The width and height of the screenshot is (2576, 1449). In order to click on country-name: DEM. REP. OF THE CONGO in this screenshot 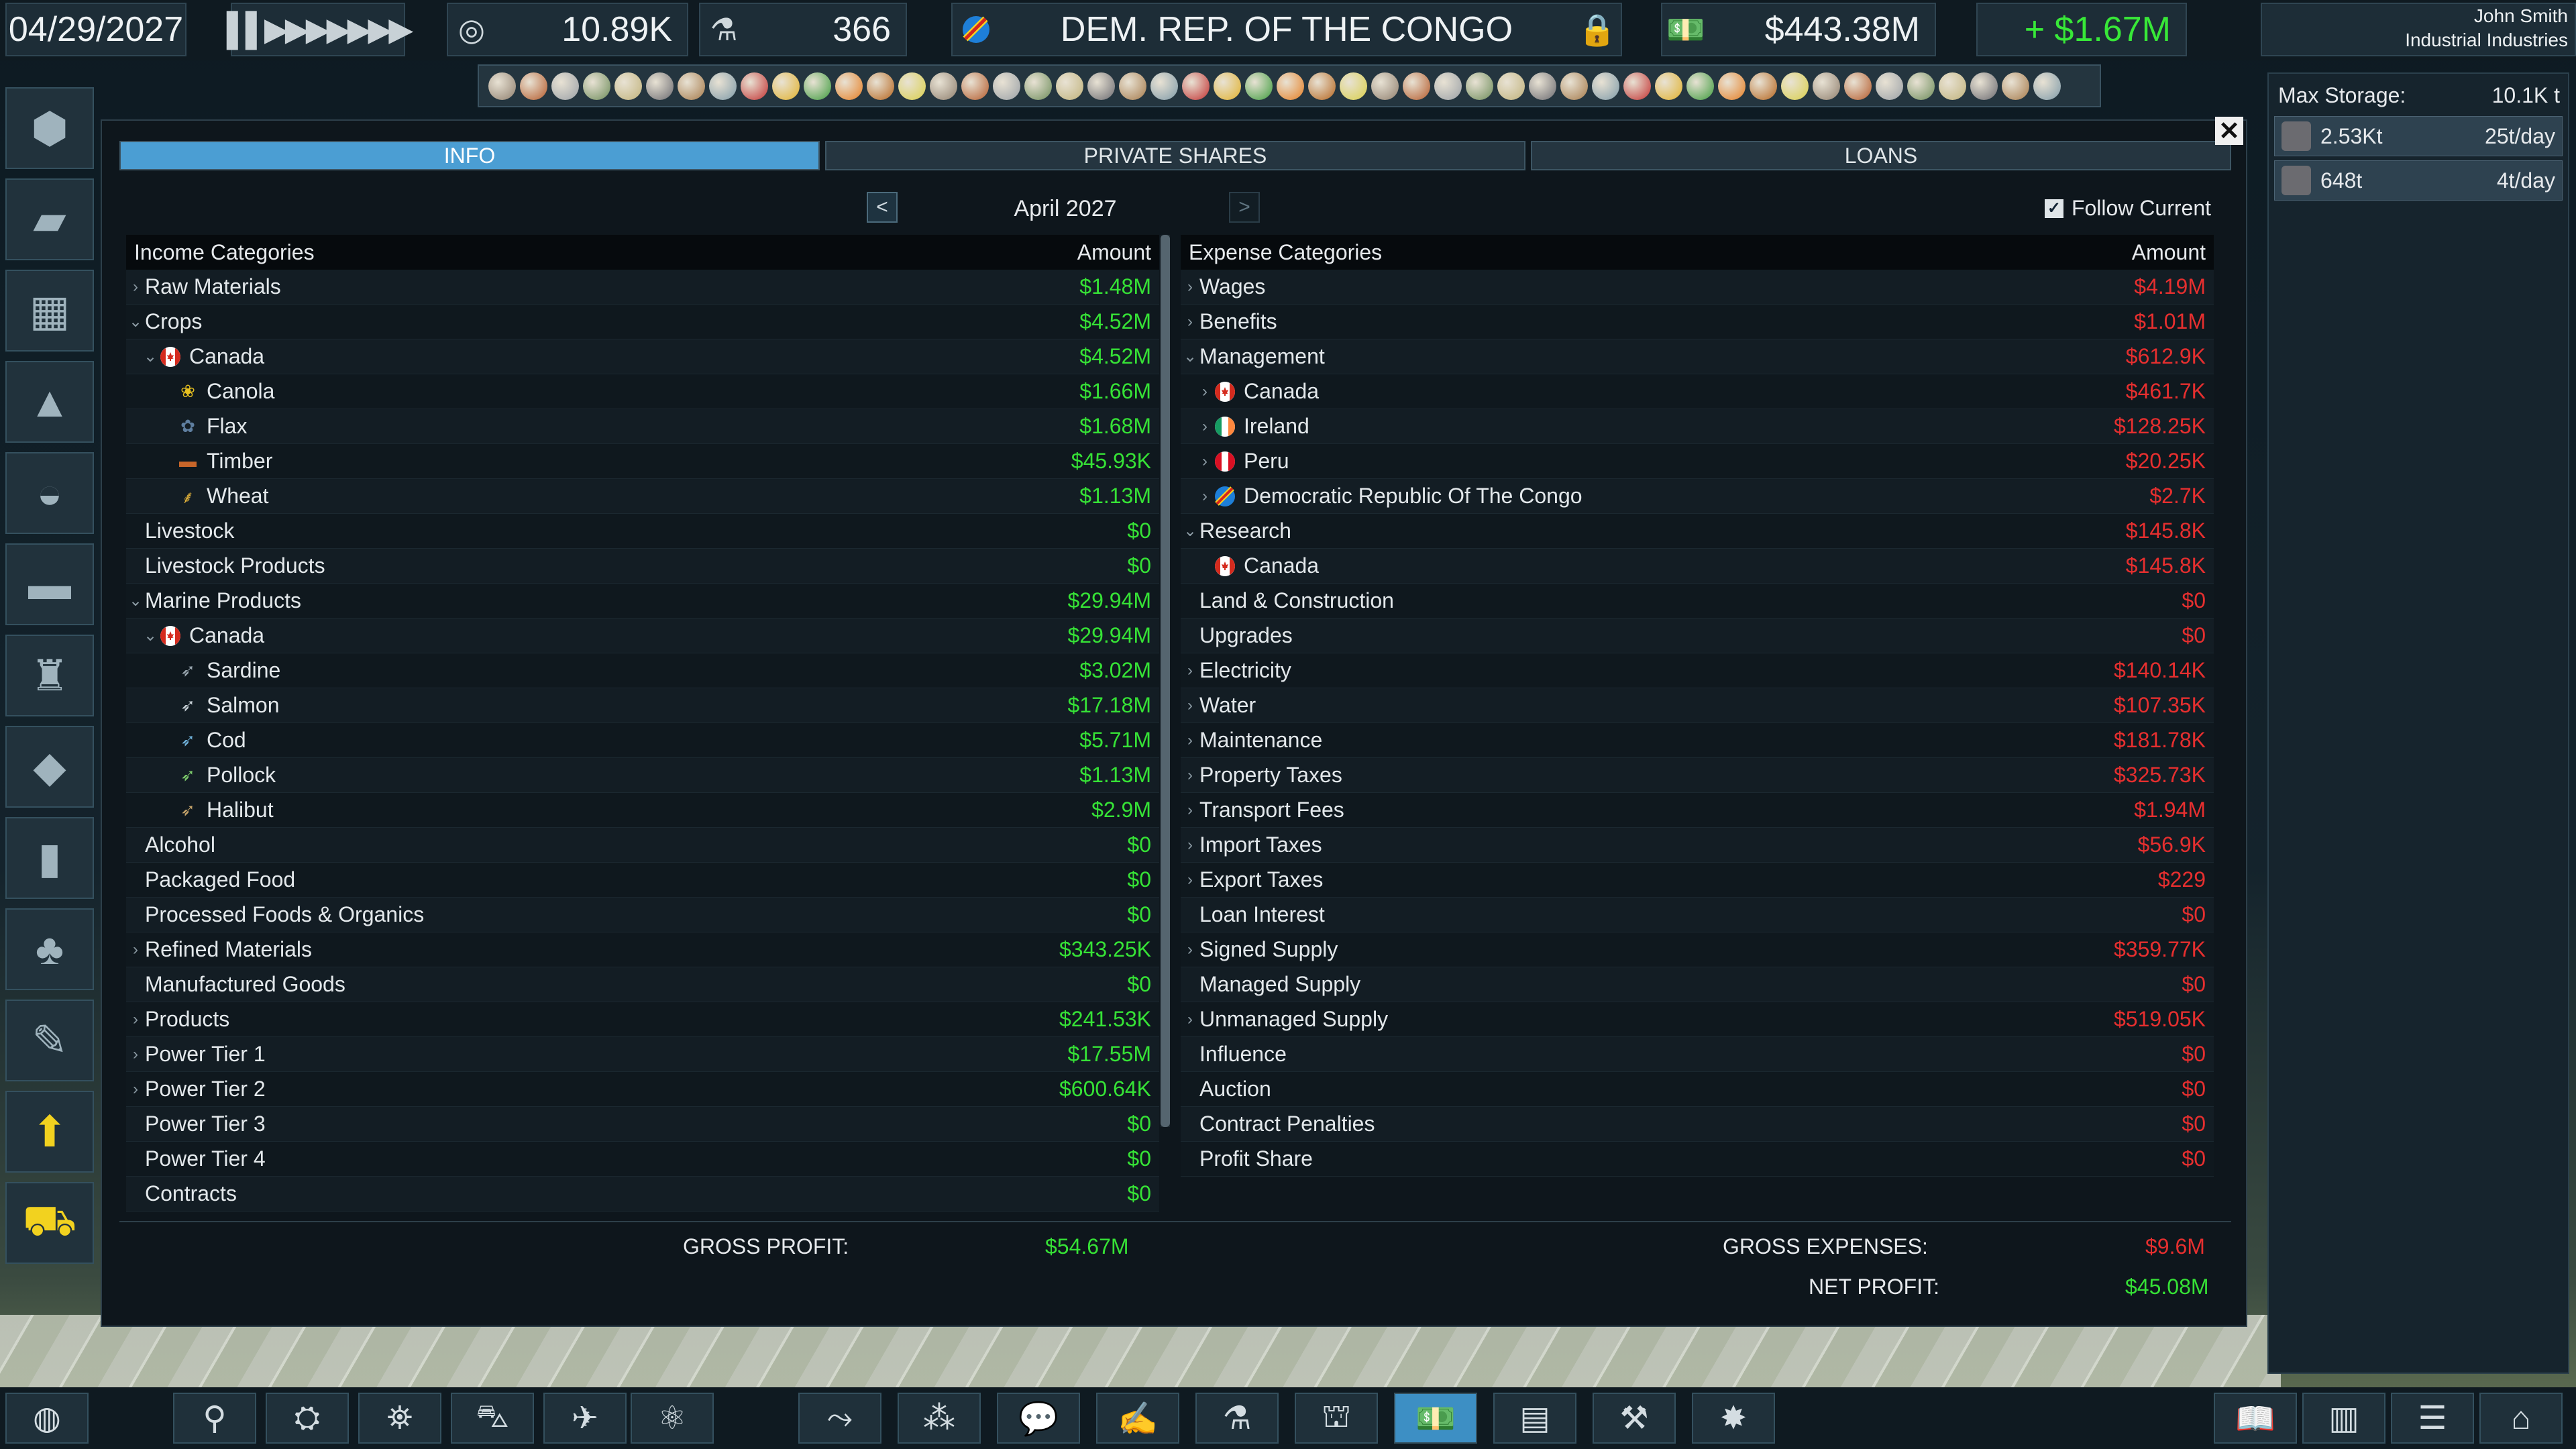, I will do `click(1287, 29)`.